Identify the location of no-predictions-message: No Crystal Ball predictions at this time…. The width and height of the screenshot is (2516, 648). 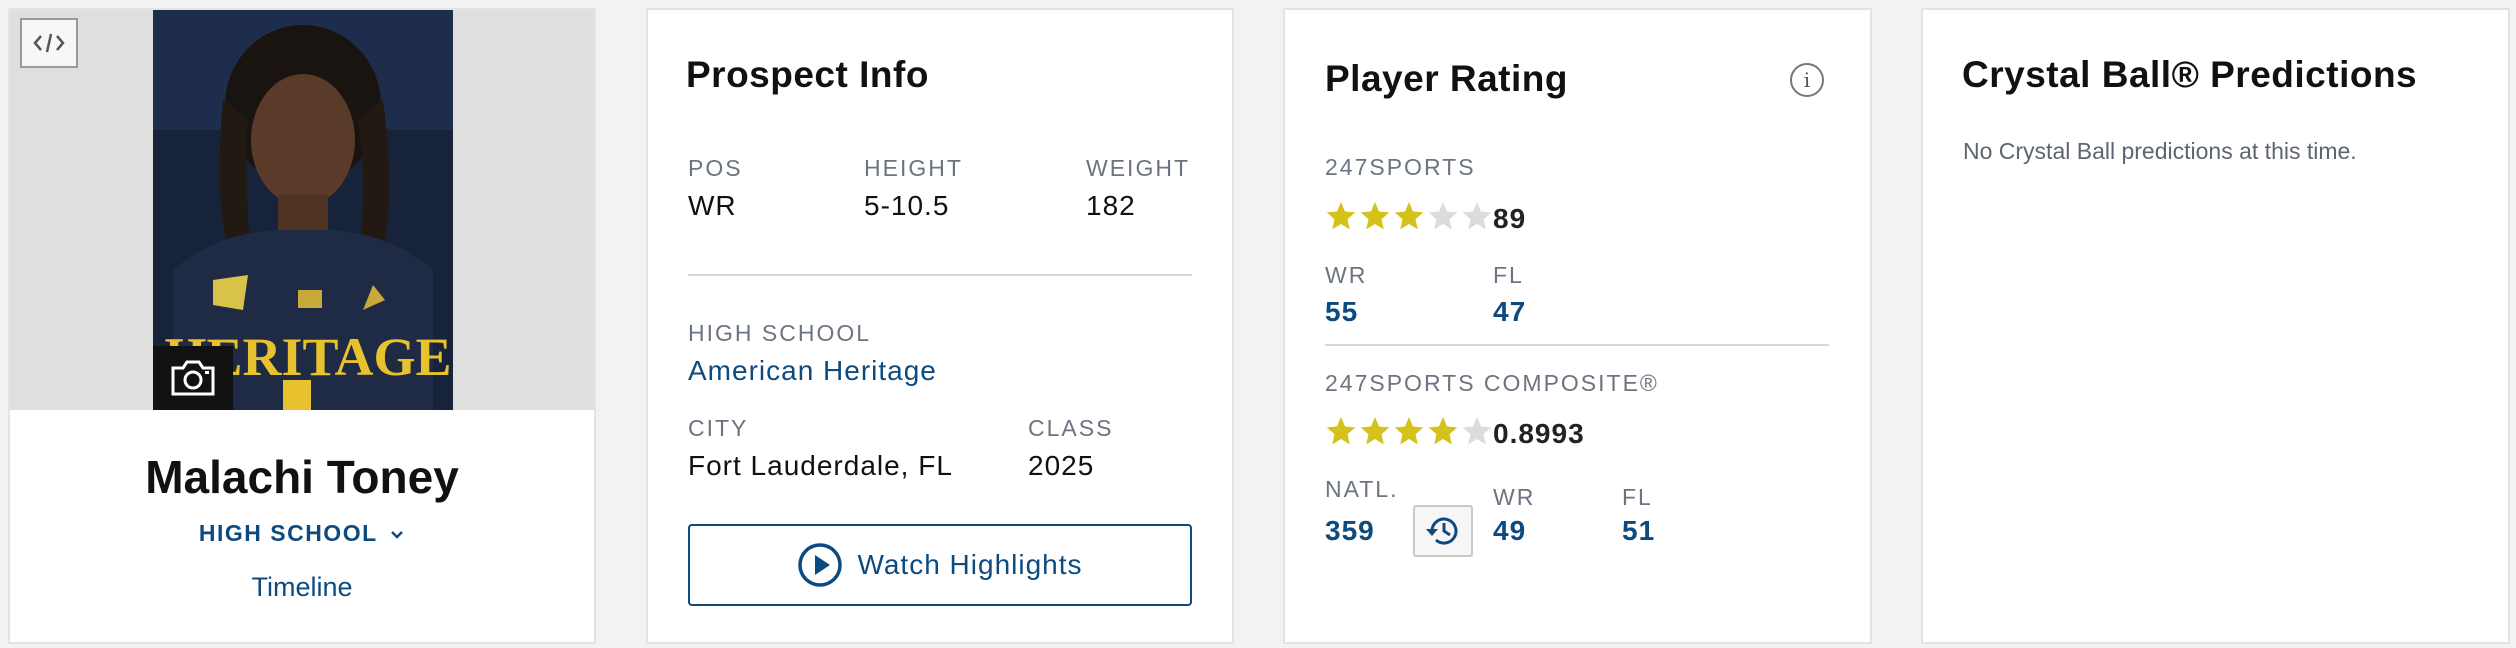
(2160, 151).